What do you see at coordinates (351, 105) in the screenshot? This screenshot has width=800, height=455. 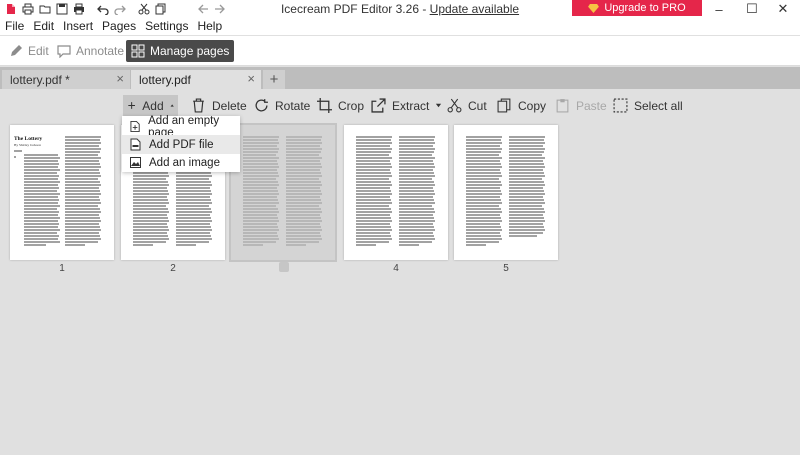 I see `crop-label: Crop` at bounding box center [351, 105].